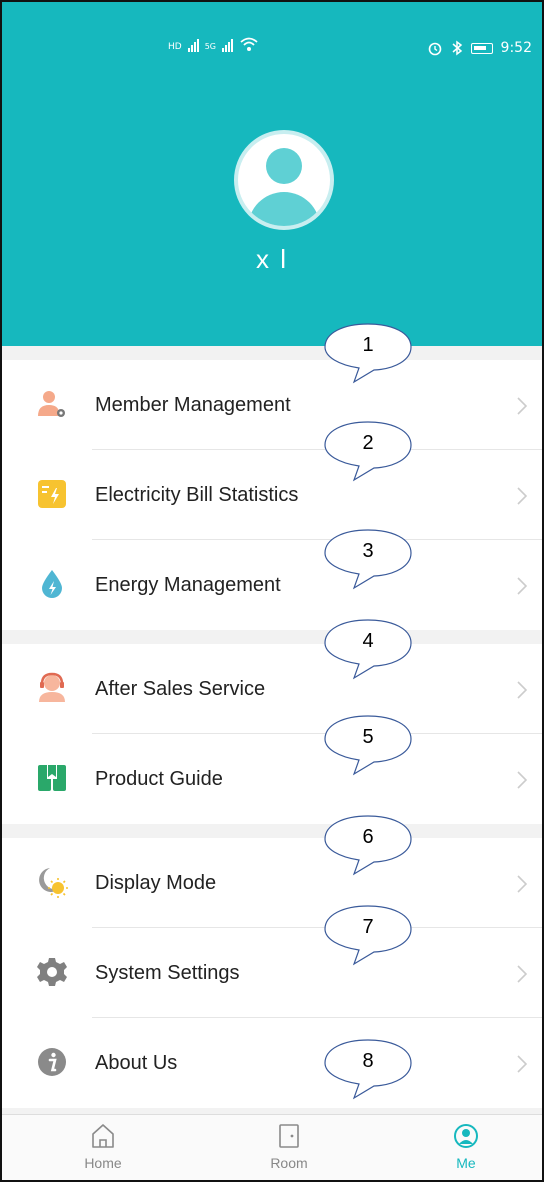  I want to click on callout-number: 6, so click(368, 837).